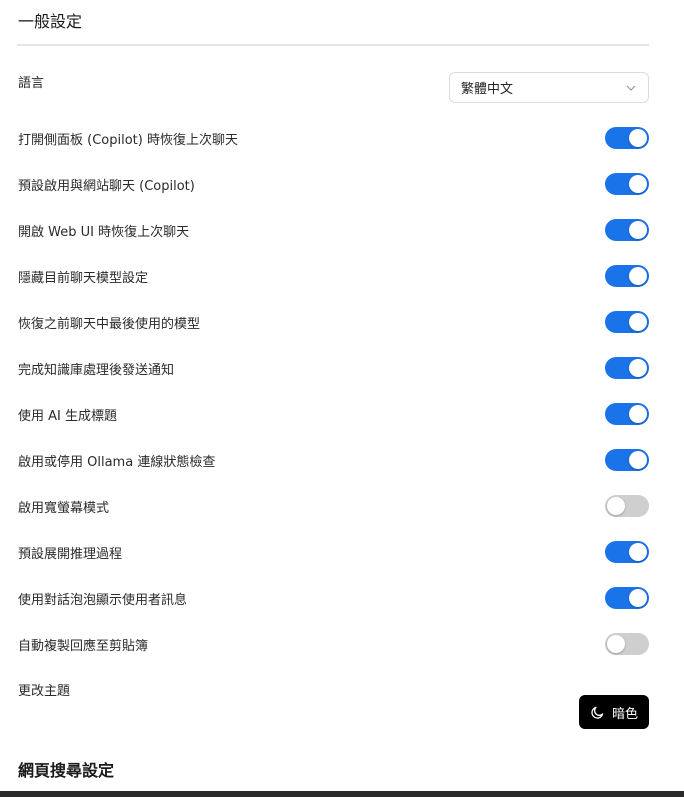 Image resolution: width=684 pixels, height=797 pixels. I want to click on toggle-row-knowledge-notification: 完成知識庫處理後發送通知, so click(333, 368).